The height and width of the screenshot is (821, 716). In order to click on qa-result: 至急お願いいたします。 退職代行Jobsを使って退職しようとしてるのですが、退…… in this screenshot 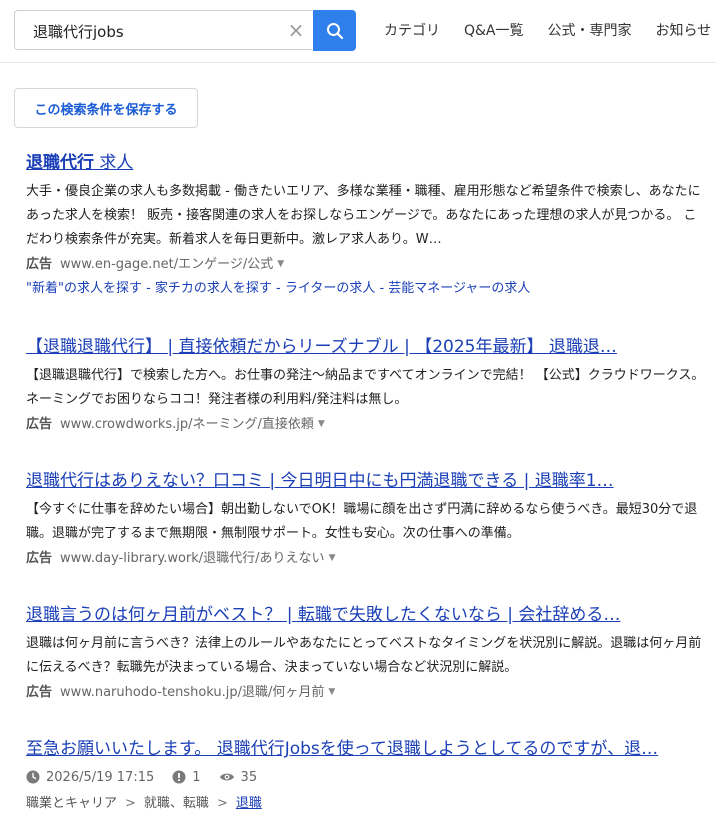, I will do `click(366, 774)`.